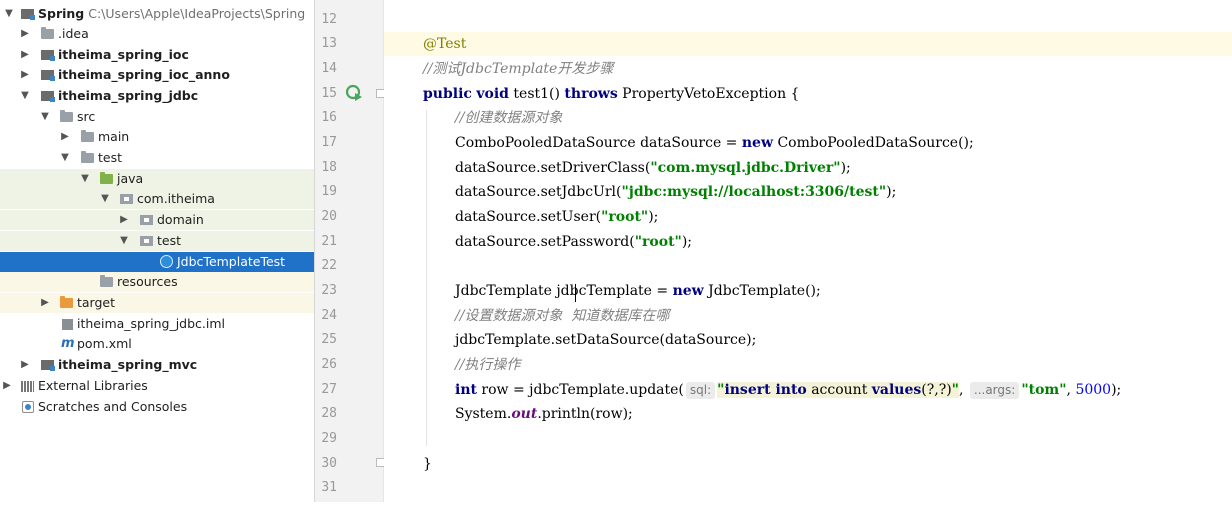 This screenshot has height=524, width=1232. What do you see at coordinates (598, 143) in the screenshot?
I see `code-text: ComboPooledDataSource dataSource =` at bounding box center [598, 143].